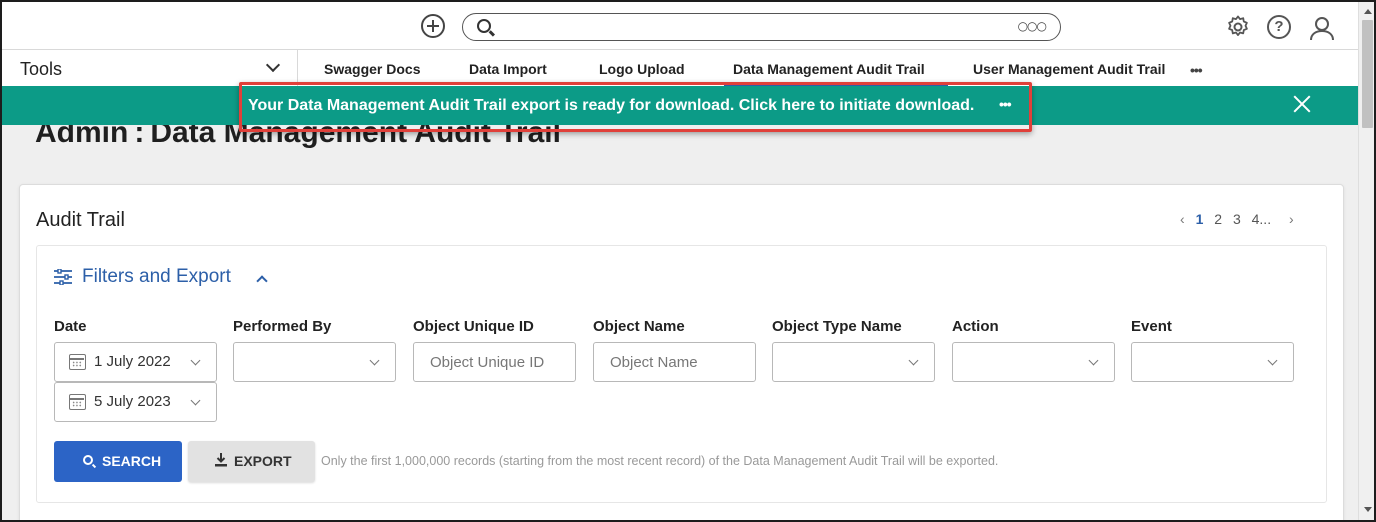  Describe the element at coordinates (1302, 104) in the screenshot. I see `close-icon` at that location.